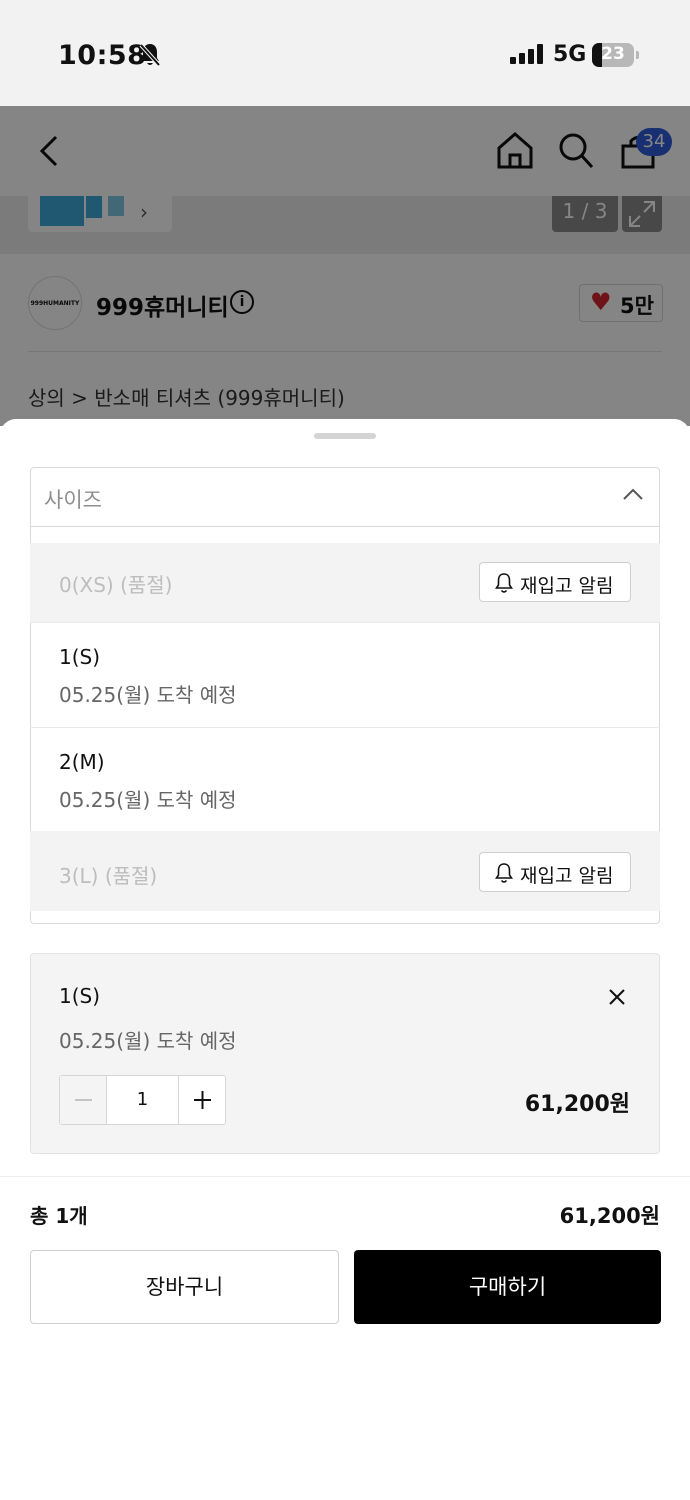 This screenshot has width=690, height=1500. I want to click on signal-icon, so click(526, 54).